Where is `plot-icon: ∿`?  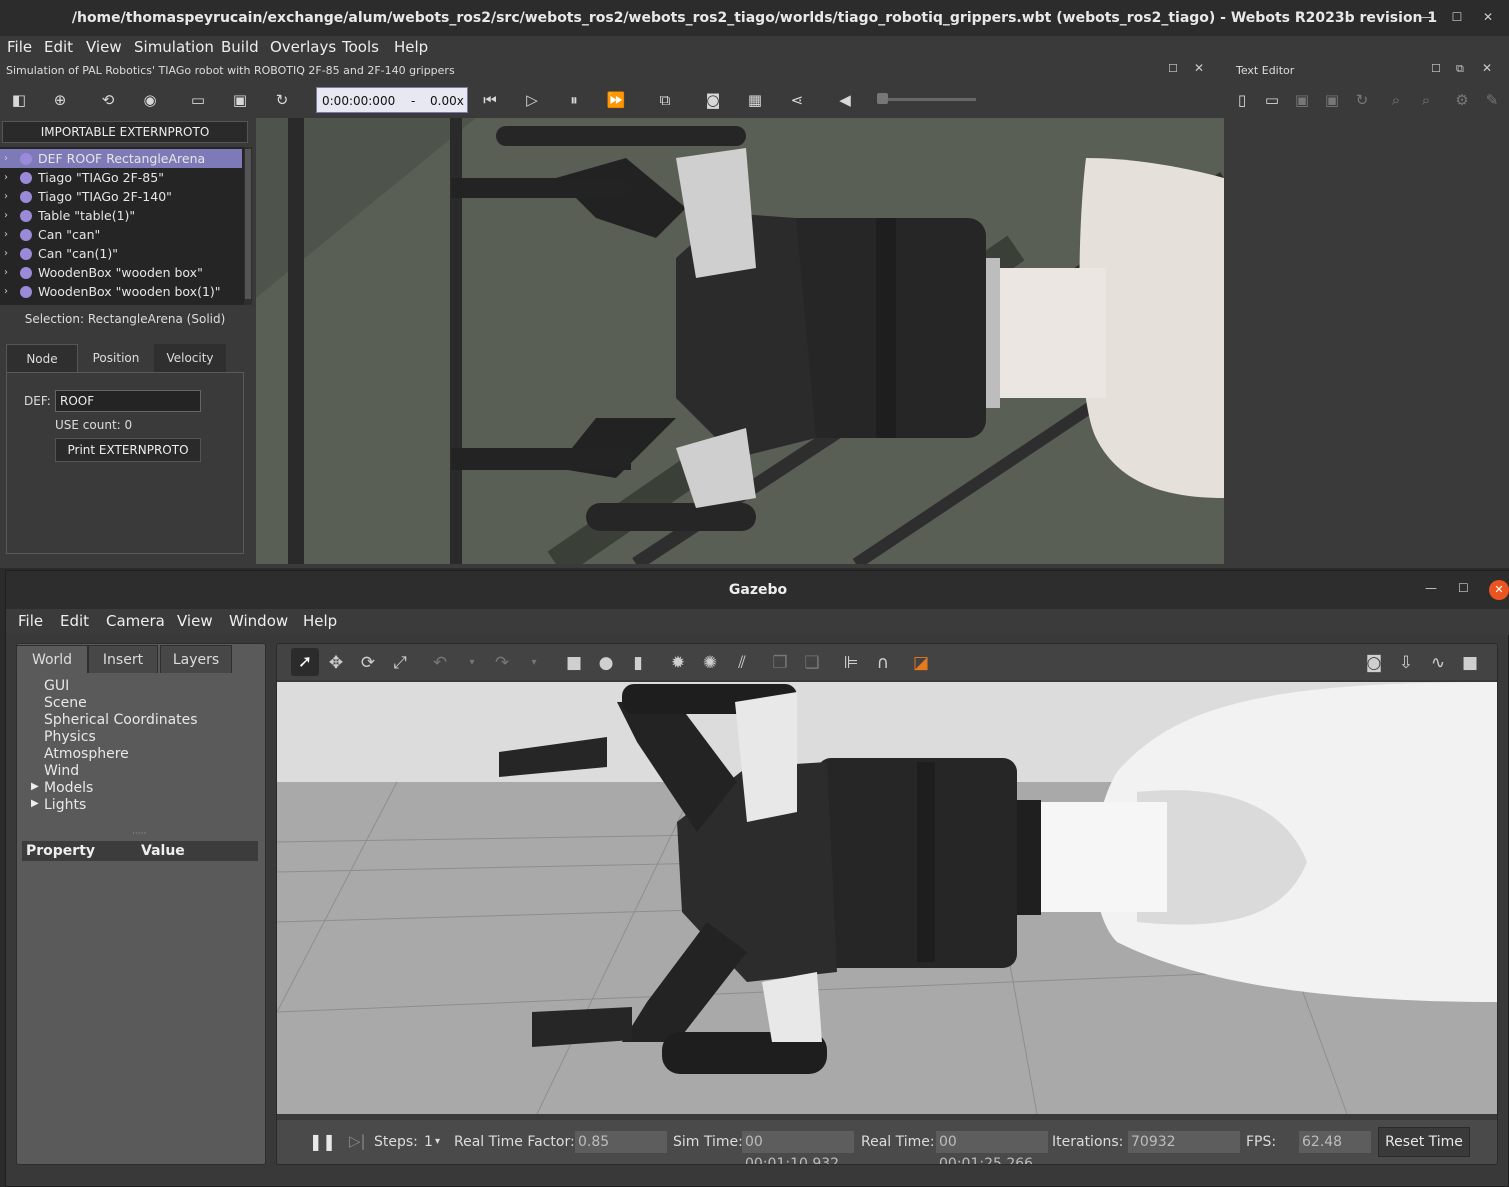 plot-icon: ∿ is located at coordinates (1438, 663).